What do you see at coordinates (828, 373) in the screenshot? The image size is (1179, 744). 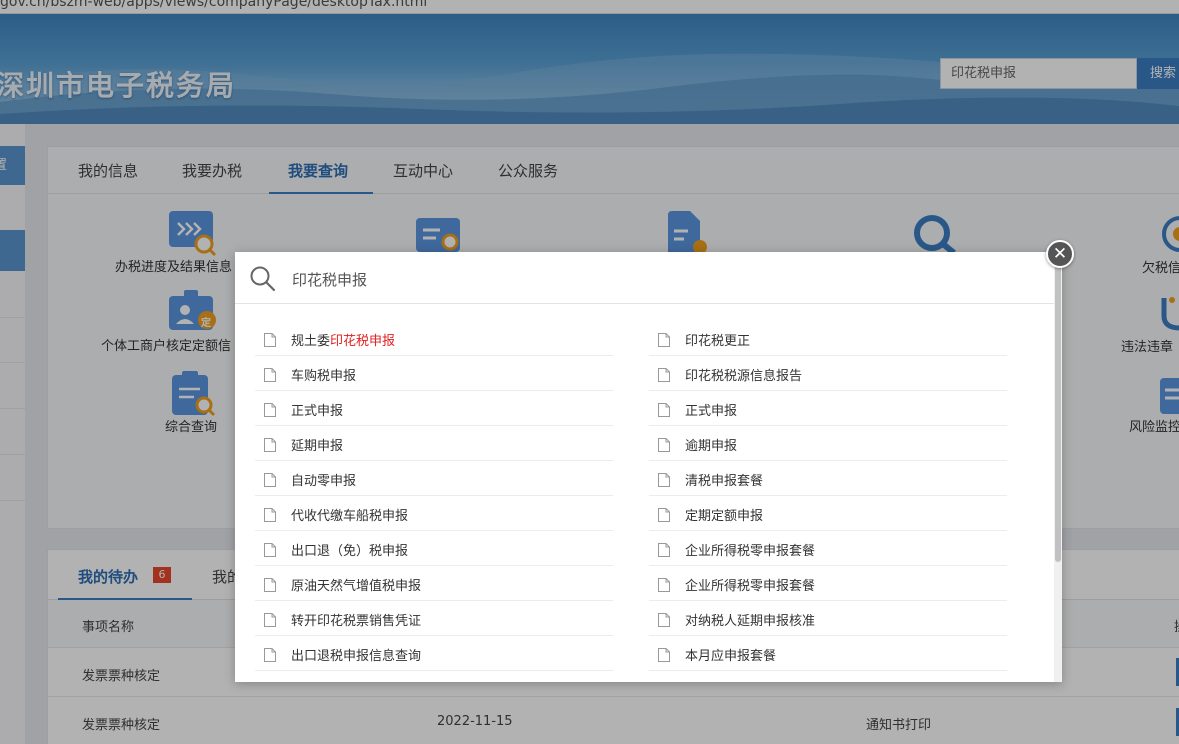 I see `result-item: 印花税税源信息报告` at bounding box center [828, 373].